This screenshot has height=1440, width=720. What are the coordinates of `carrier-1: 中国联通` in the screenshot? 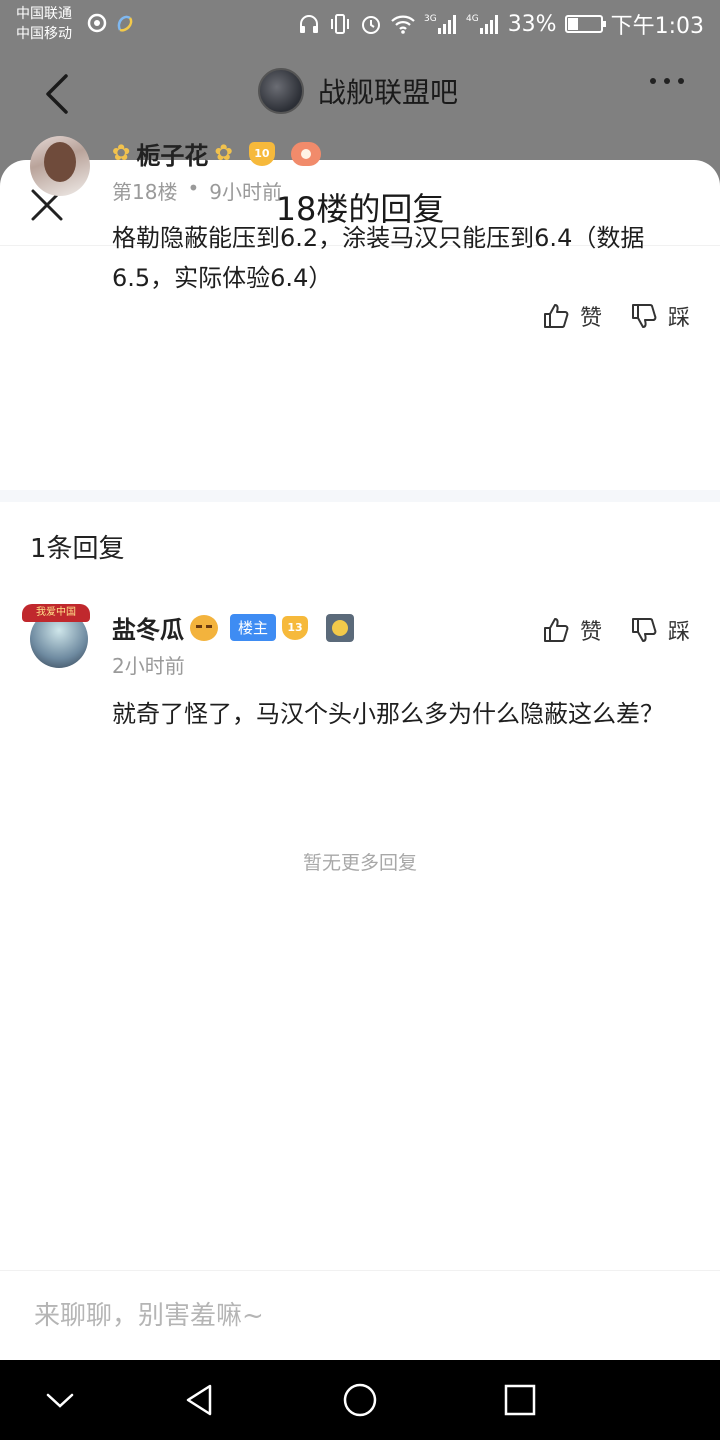 It's located at (44, 14).